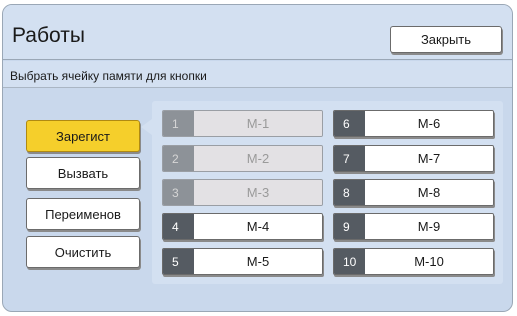 This screenshot has width=517, height=316. I want to click on memory-slot-9: 9 M-9, so click(413, 226).